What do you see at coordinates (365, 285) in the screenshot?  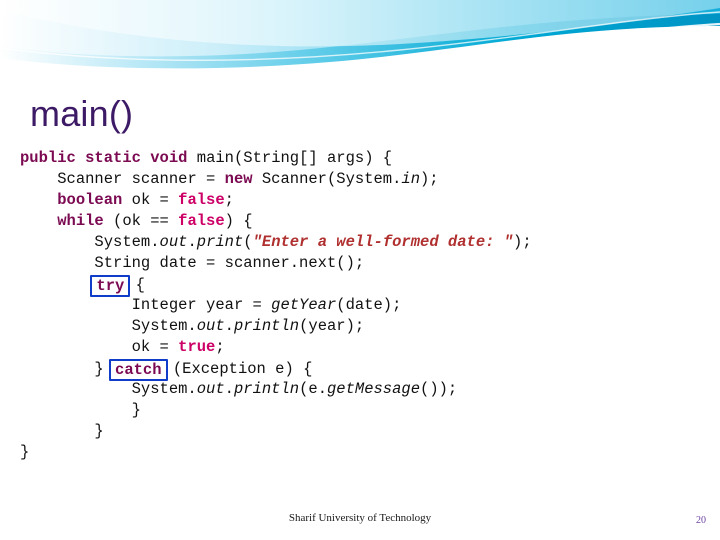 I see `code-line: try {` at bounding box center [365, 285].